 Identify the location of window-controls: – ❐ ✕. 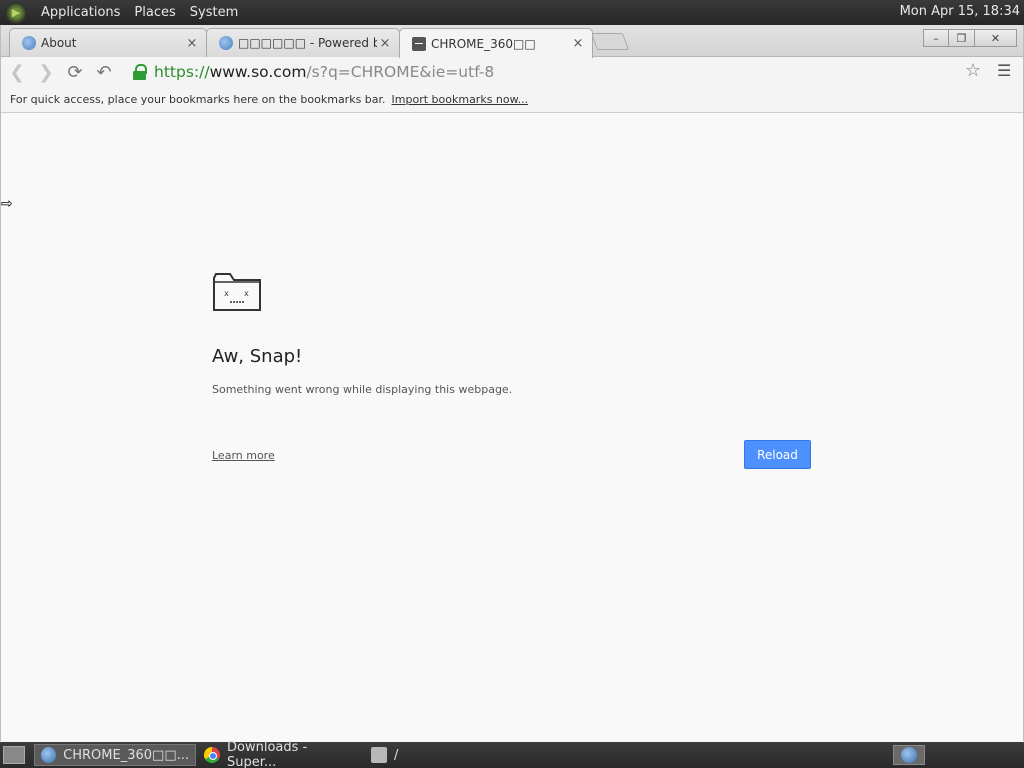
(970, 38).